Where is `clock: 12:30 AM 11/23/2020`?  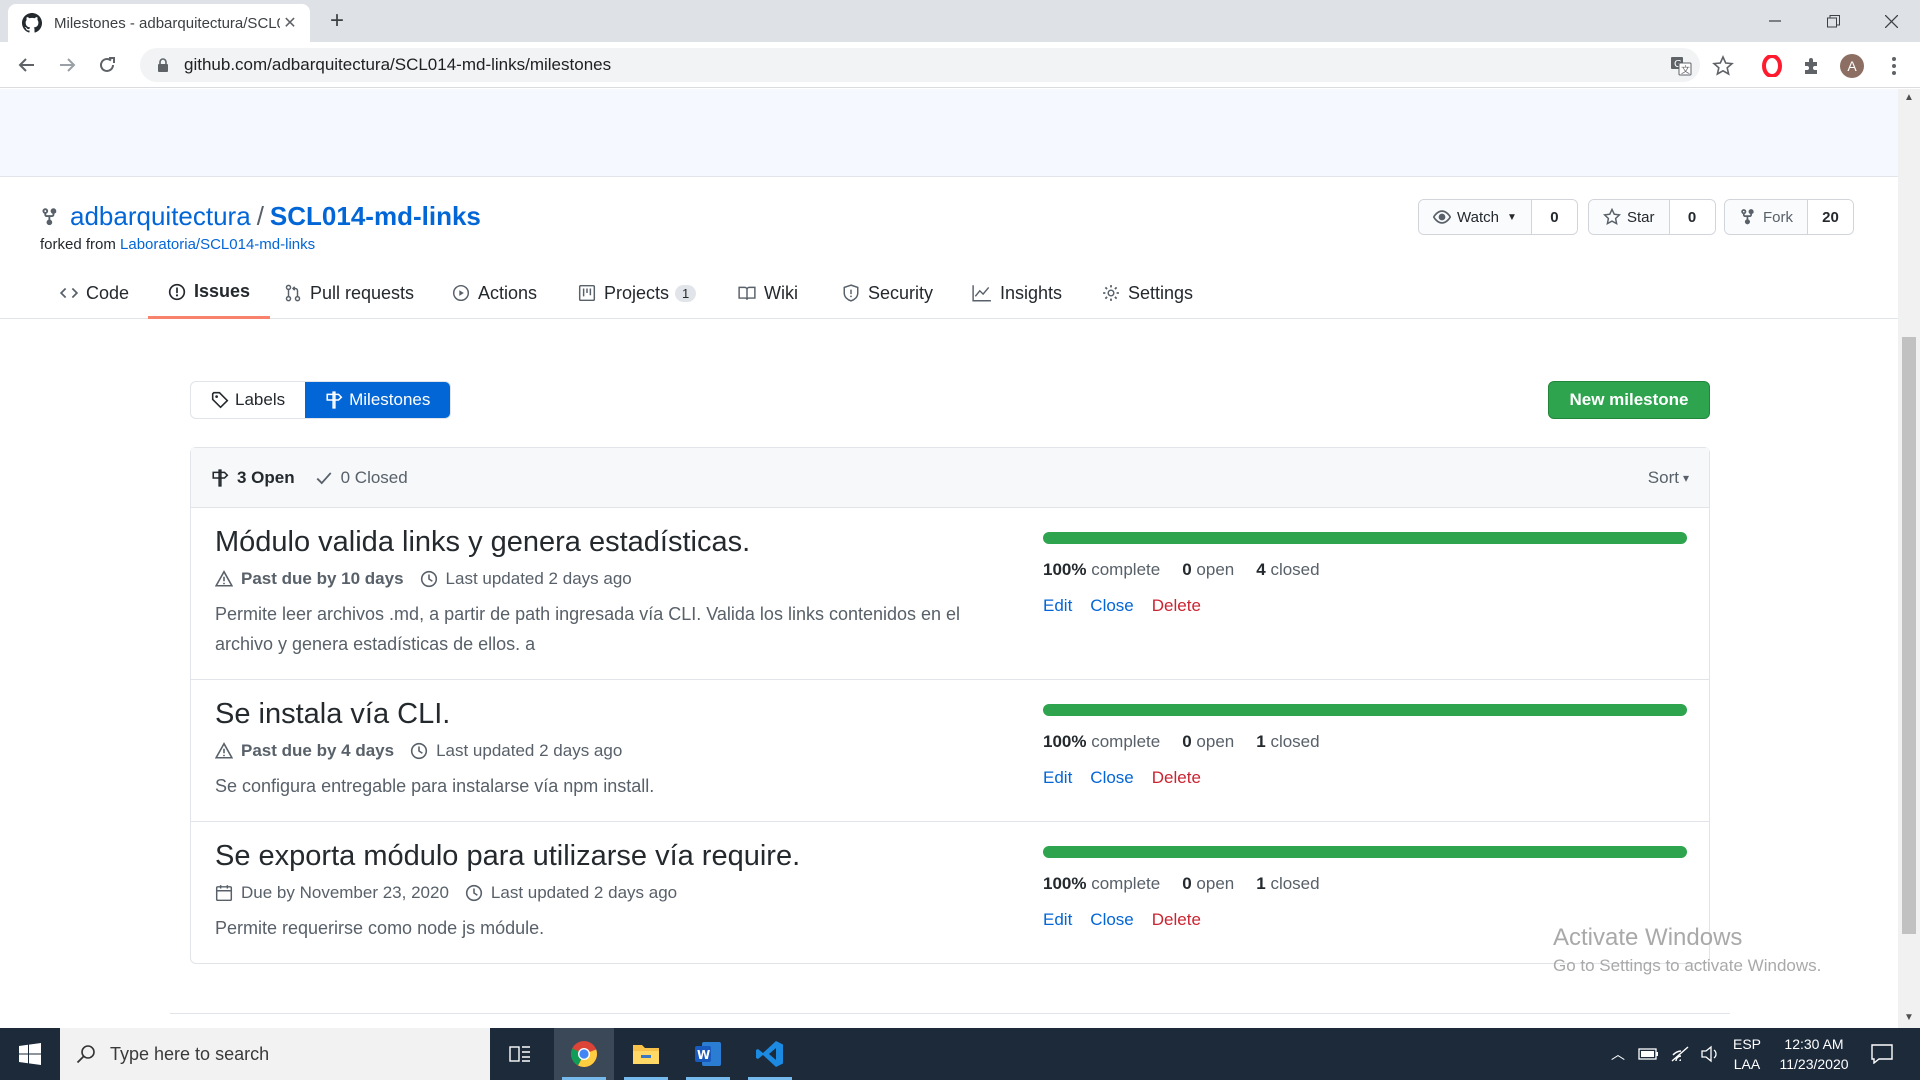 clock: 12:30 AM 11/23/2020 is located at coordinates (1814, 1054).